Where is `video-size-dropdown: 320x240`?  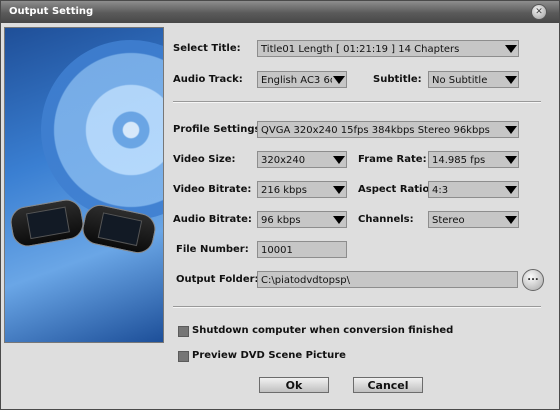
video-size-dropdown: 320x240 is located at coordinates (302, 159).